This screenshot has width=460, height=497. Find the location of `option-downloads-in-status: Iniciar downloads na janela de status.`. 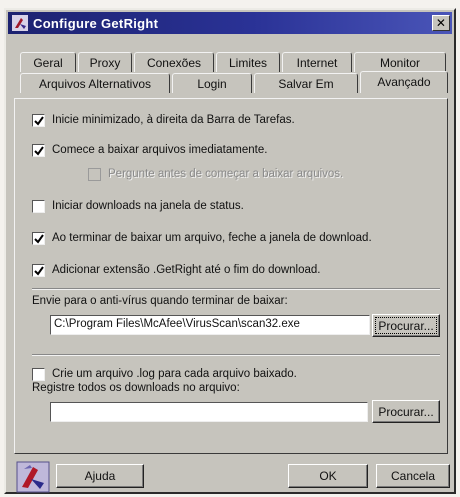

option-downloads-in-status: Iniciar downloads na janela de status. is located at coordinates (138, 206).